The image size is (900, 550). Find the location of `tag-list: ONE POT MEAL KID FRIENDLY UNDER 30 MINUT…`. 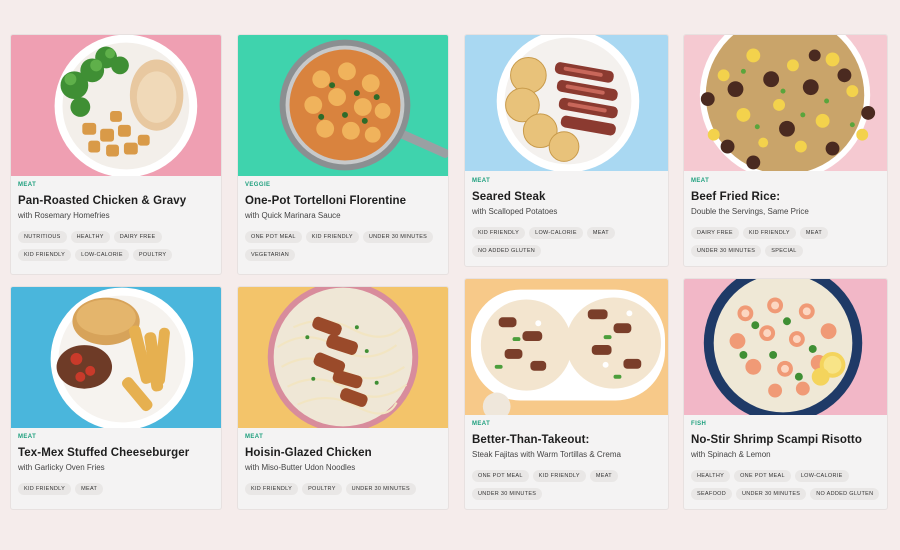

tag-list: ONE POT MEAL KID FRIENDLY UNDER 30 MINUT… is located at coordinates (343, 246).